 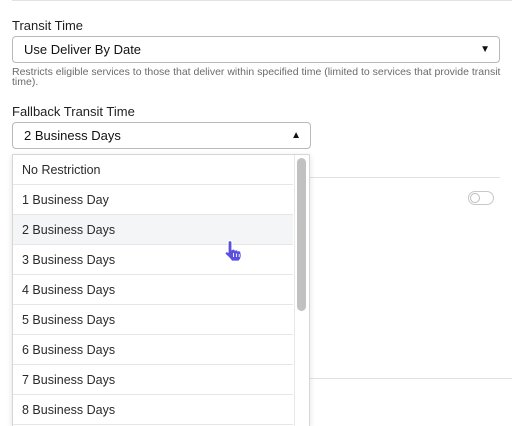 I want to click on option-no-restriction: No Restriction, so click(x=153, y=170).